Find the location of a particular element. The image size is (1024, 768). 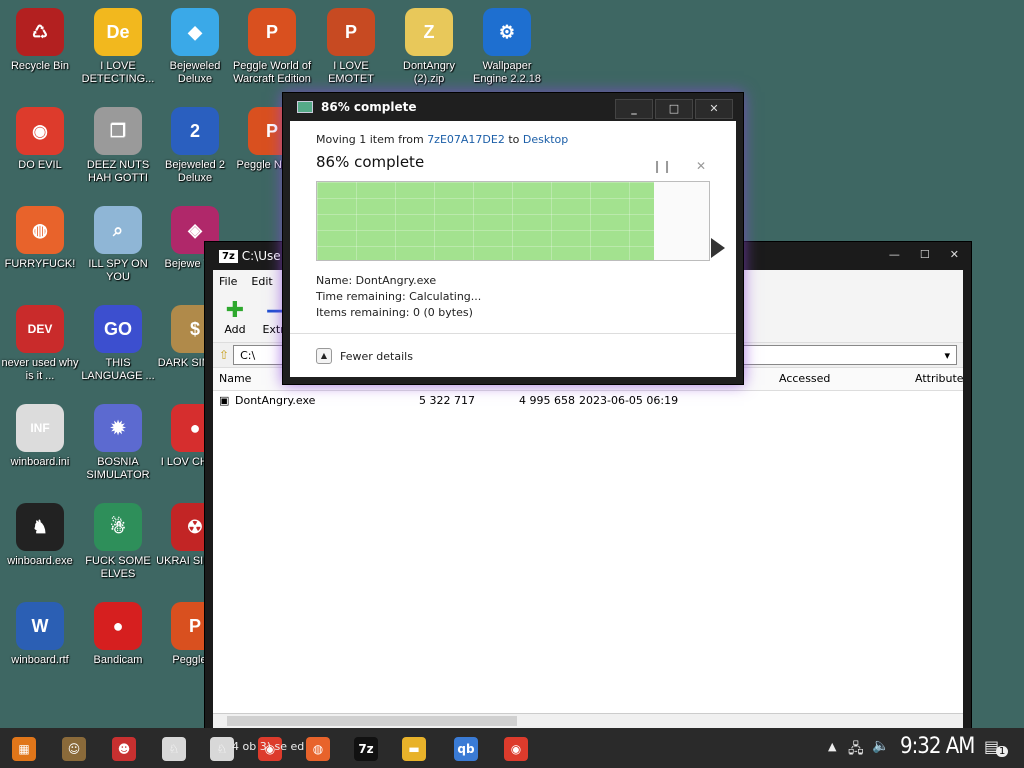

desktop-icon: Z DontAngry (2).zip is located at coordinates (429, 50).